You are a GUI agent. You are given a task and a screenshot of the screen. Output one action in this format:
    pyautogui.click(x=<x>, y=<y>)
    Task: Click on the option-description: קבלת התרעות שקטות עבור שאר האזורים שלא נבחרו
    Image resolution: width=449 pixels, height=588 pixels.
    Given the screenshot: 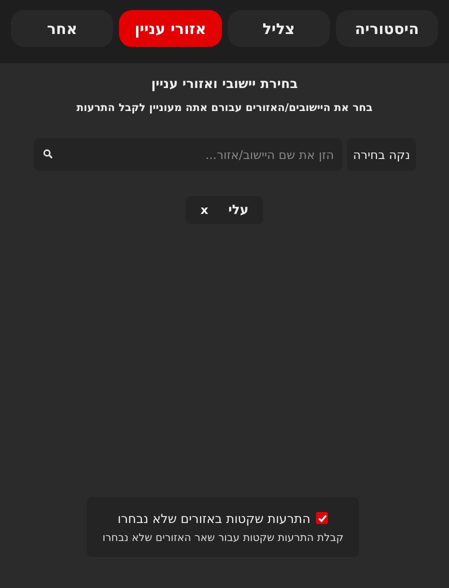 What is the action you would take?
    pyautogui.click(x=223, y=538)
    